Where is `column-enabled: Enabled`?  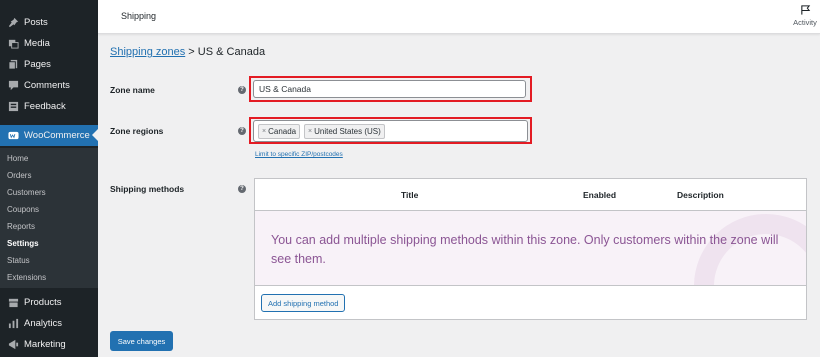 column-enabled: Enabled is located at coordinates (600, 195).